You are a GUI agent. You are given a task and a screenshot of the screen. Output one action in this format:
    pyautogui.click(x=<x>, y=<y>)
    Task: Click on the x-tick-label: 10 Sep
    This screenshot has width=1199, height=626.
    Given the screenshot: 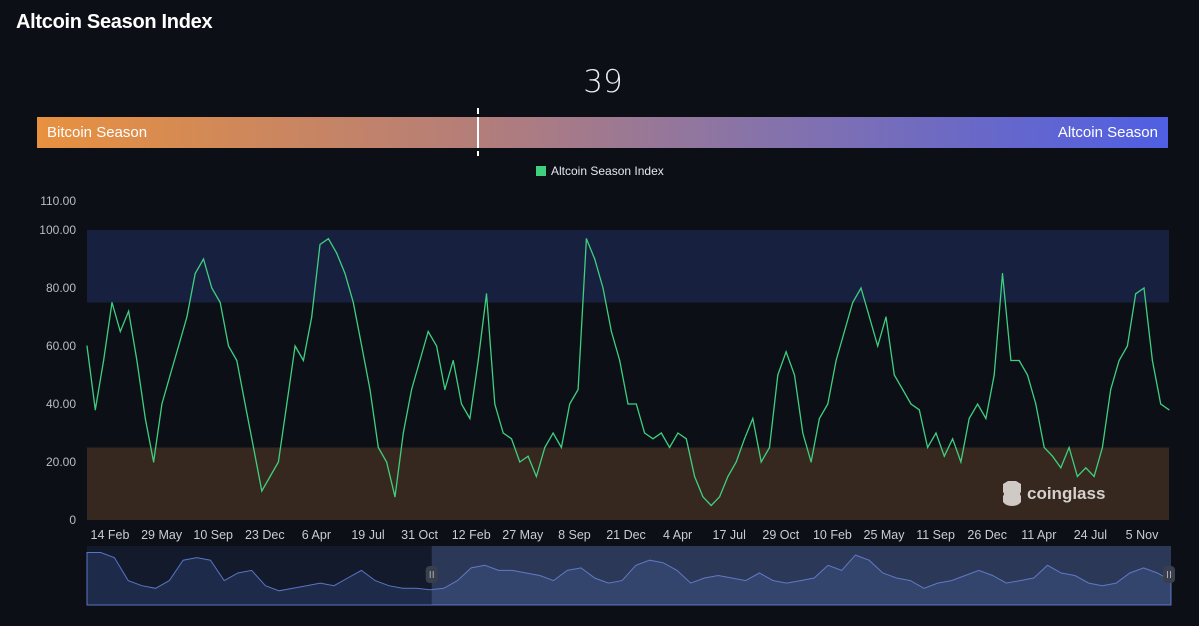 What is the action you would take?
    pyautogui.click(x=213, y=535)
    